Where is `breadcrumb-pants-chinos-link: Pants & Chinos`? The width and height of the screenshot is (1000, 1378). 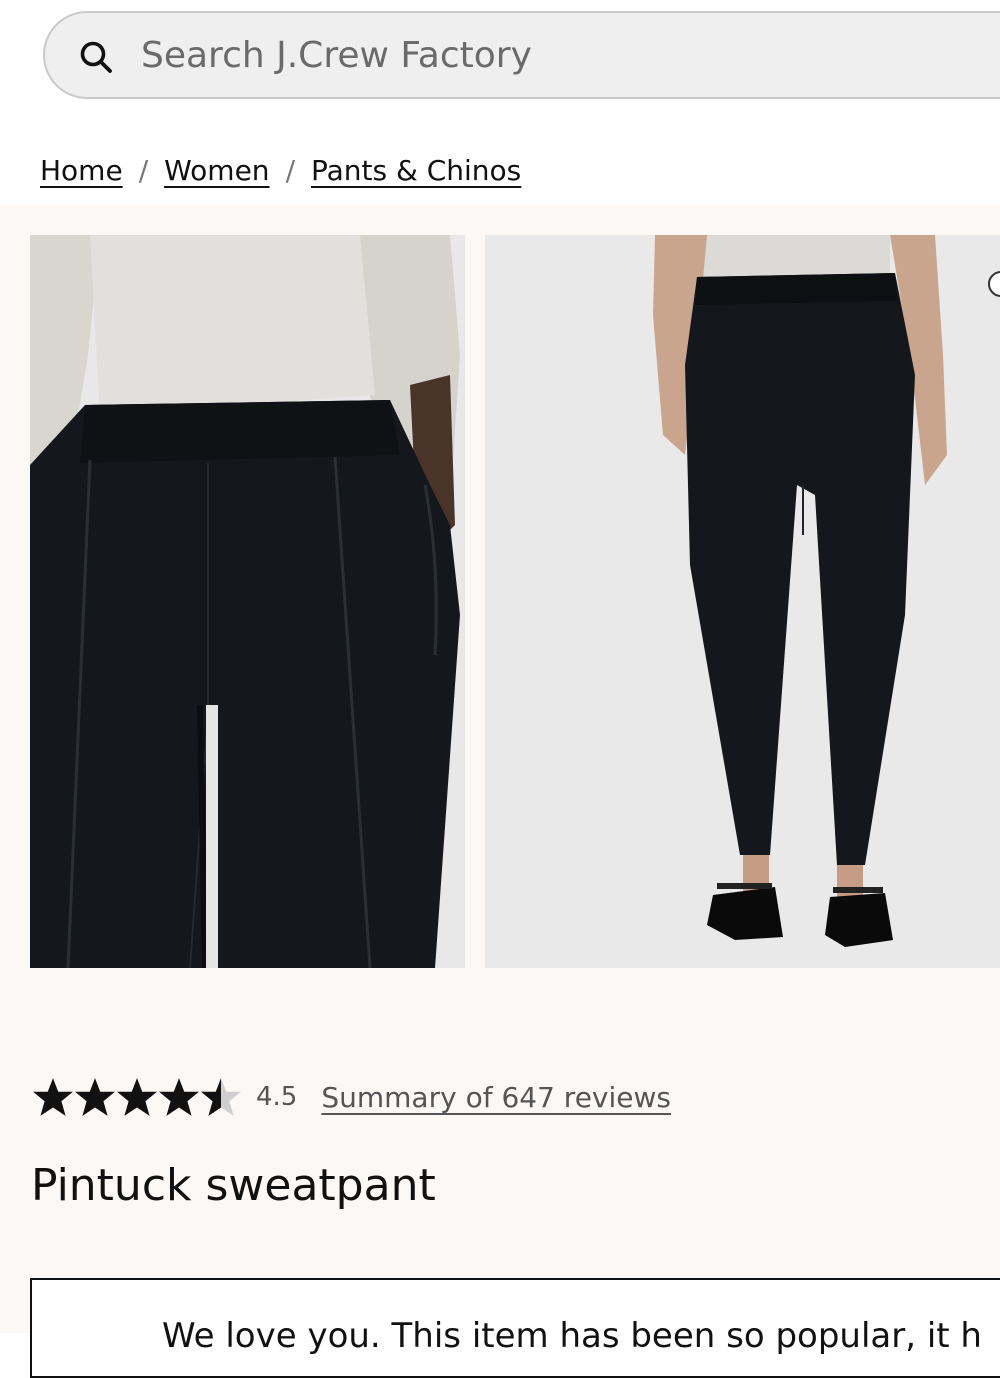
breadcrumb-pants-chinos-link: Pants & Chinos is located at coordinates (416, 170).